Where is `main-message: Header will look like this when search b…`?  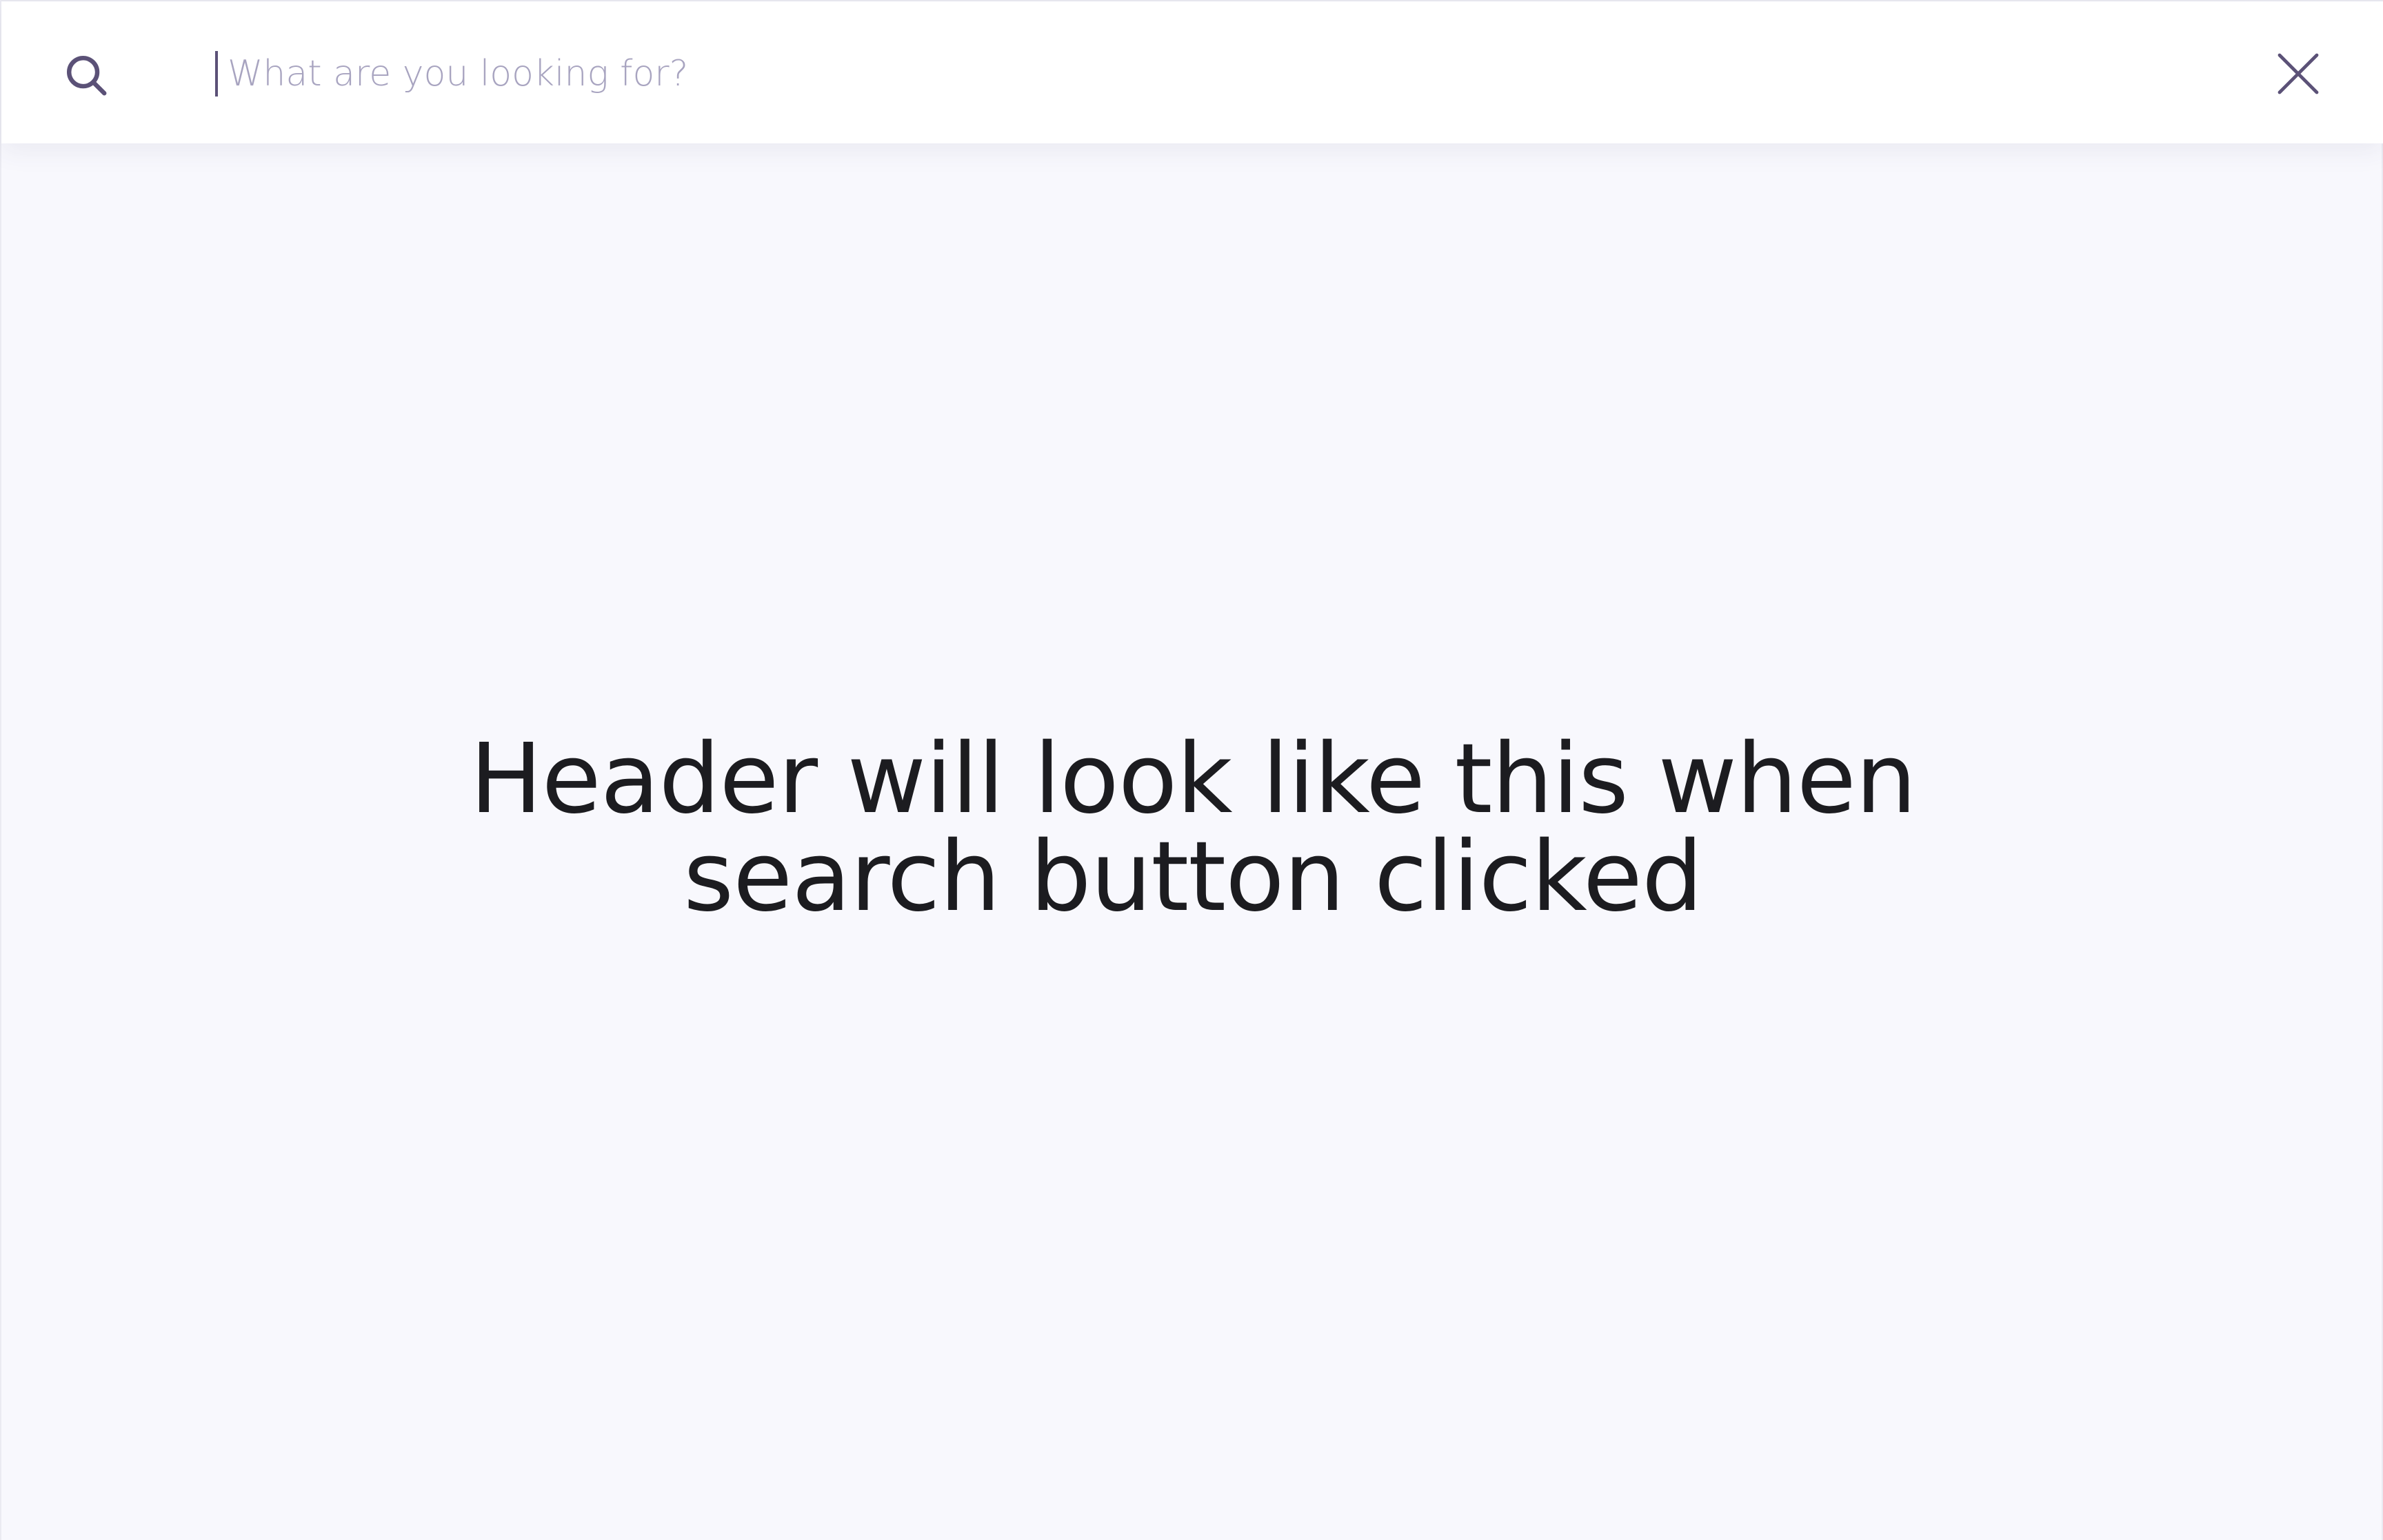 main-message: Header will look like this when search b… is located at coordinates (1192, 829).